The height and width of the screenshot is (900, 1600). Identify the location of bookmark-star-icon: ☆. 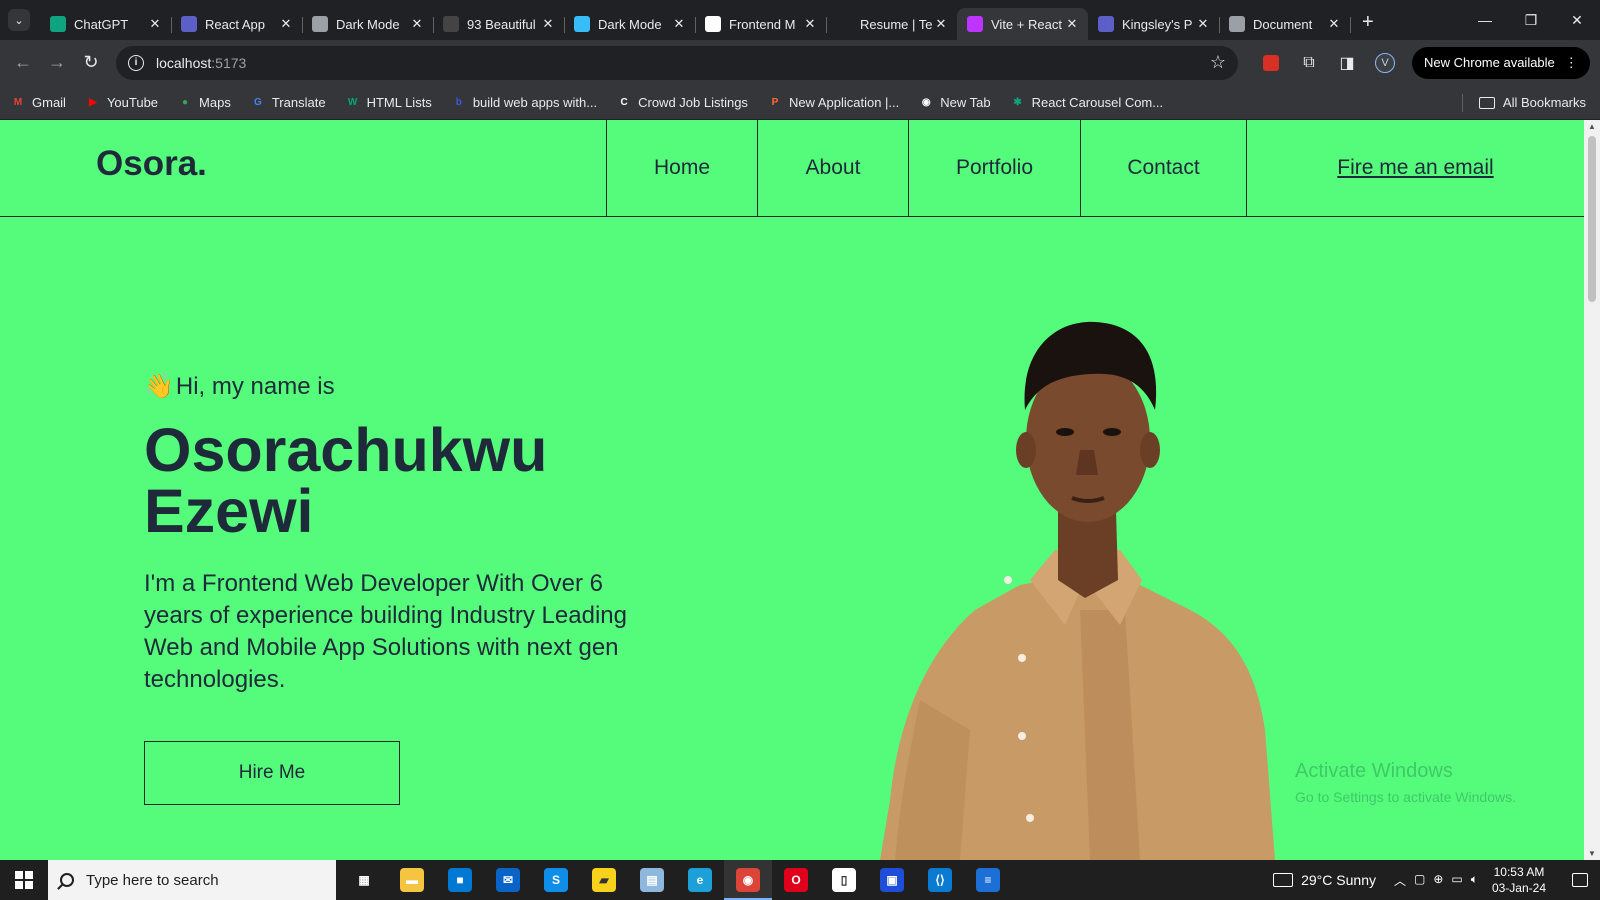
(1218, 62).